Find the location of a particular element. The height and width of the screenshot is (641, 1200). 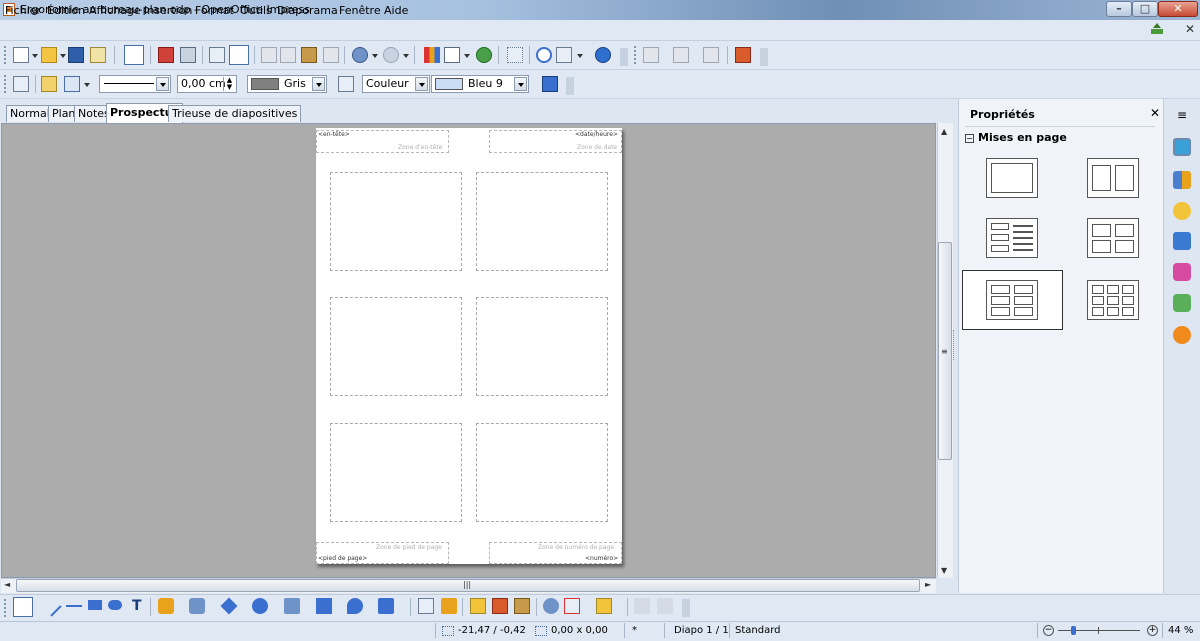

spellcheck-icon is located at coordinates (217, 55).